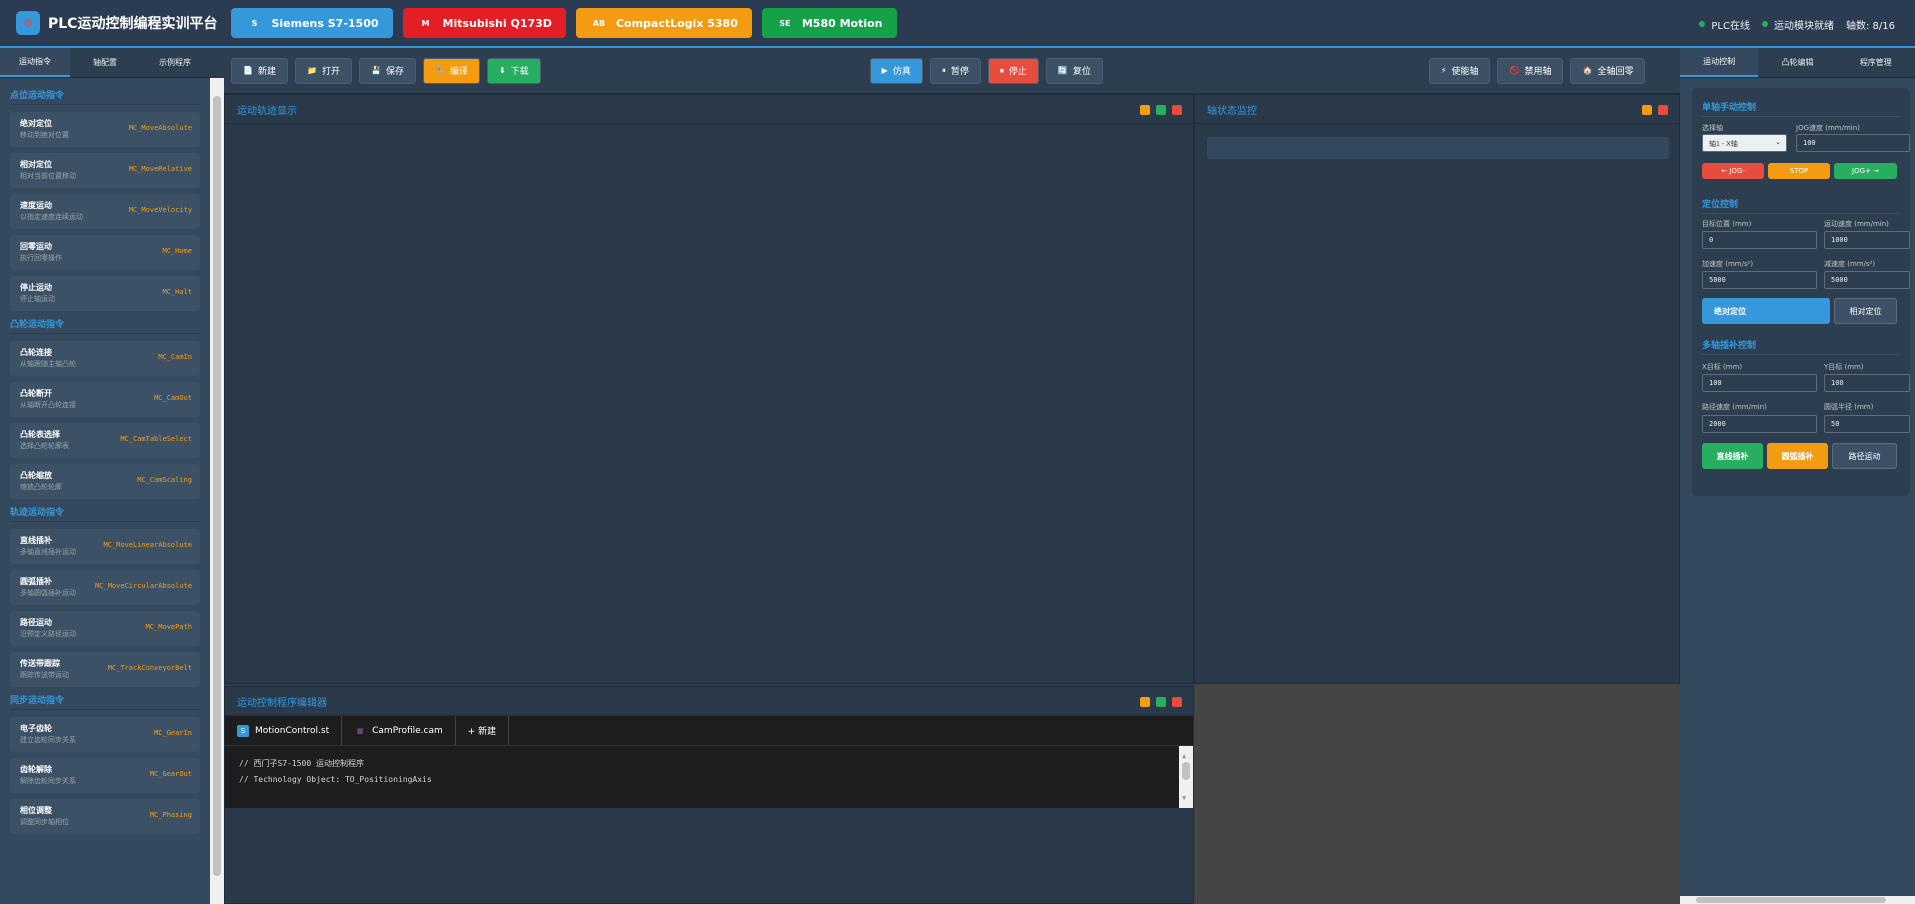 Image resolution: width=1915 pixels, height=904 pixels. I want to click on instruction-item: 圆弧插补 多轴圆弧插补运动 MC_MoveCircularAbsolute, so click(105, 587).